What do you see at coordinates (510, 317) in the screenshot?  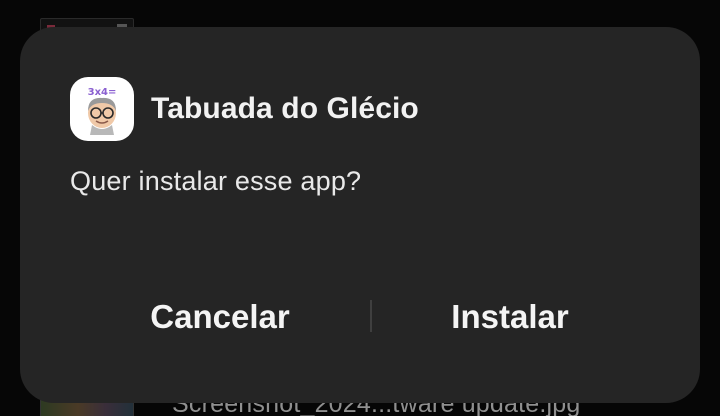 I see `install-button: Instalar` at bounding box center [510, 317].